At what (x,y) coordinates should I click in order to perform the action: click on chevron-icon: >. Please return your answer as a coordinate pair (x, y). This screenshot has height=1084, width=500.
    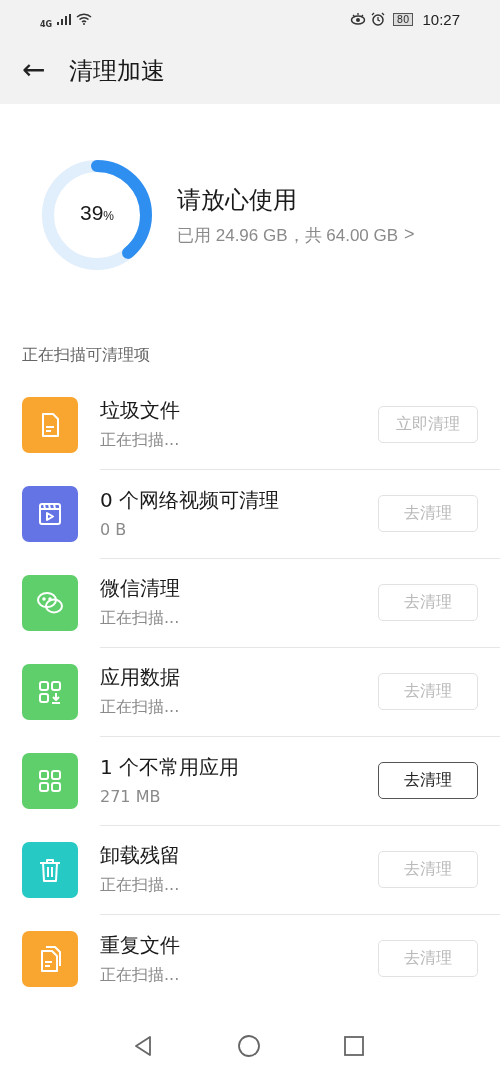
    Looking at the image, I should click on (409, 235).